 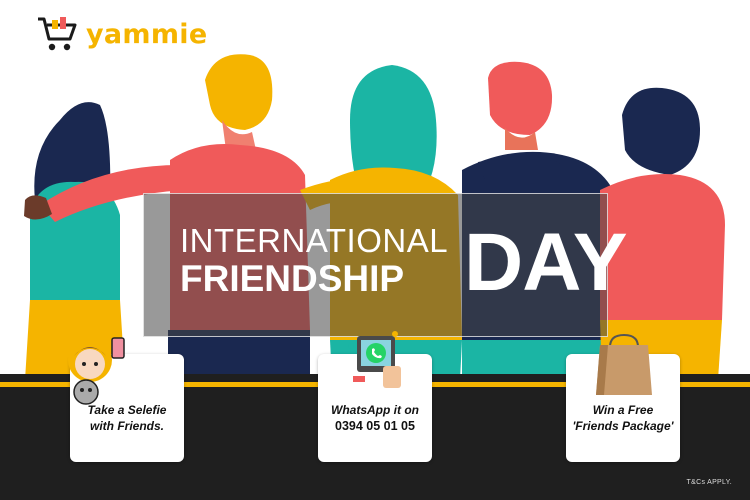 I want to click on whatsapp-phone-icon, so click(x=374, y=359).